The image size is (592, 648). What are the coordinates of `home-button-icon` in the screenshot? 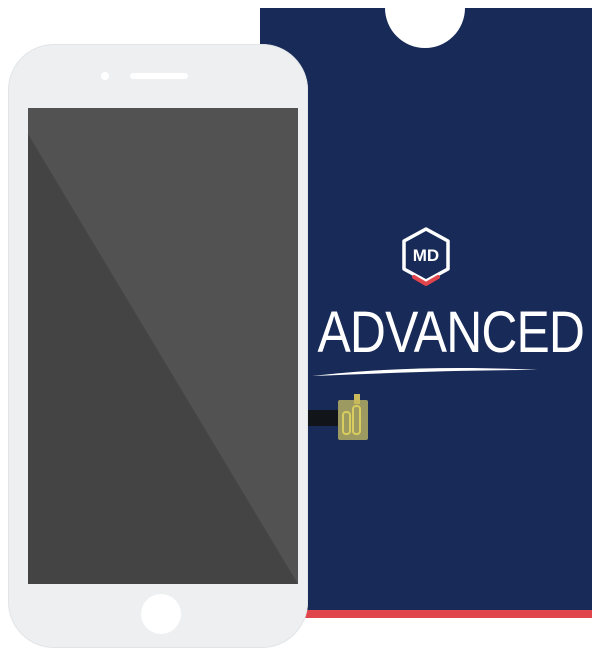 It's located at (161, 614).